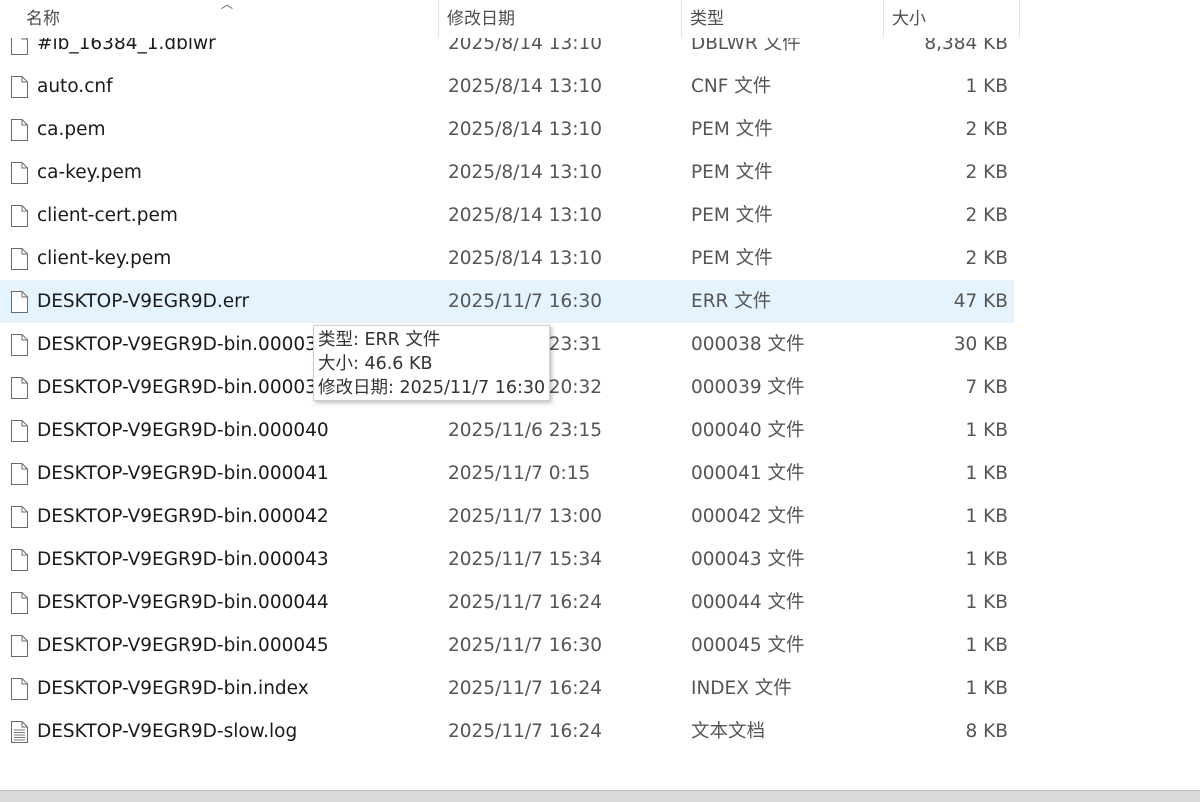 The image size is (1200, 802). What do you see at coordinates (183, 602) in the screenshot?
I see `file-name: DESKTOP-V9EGR9D-bin.000044` at bounding box center [183, 602].